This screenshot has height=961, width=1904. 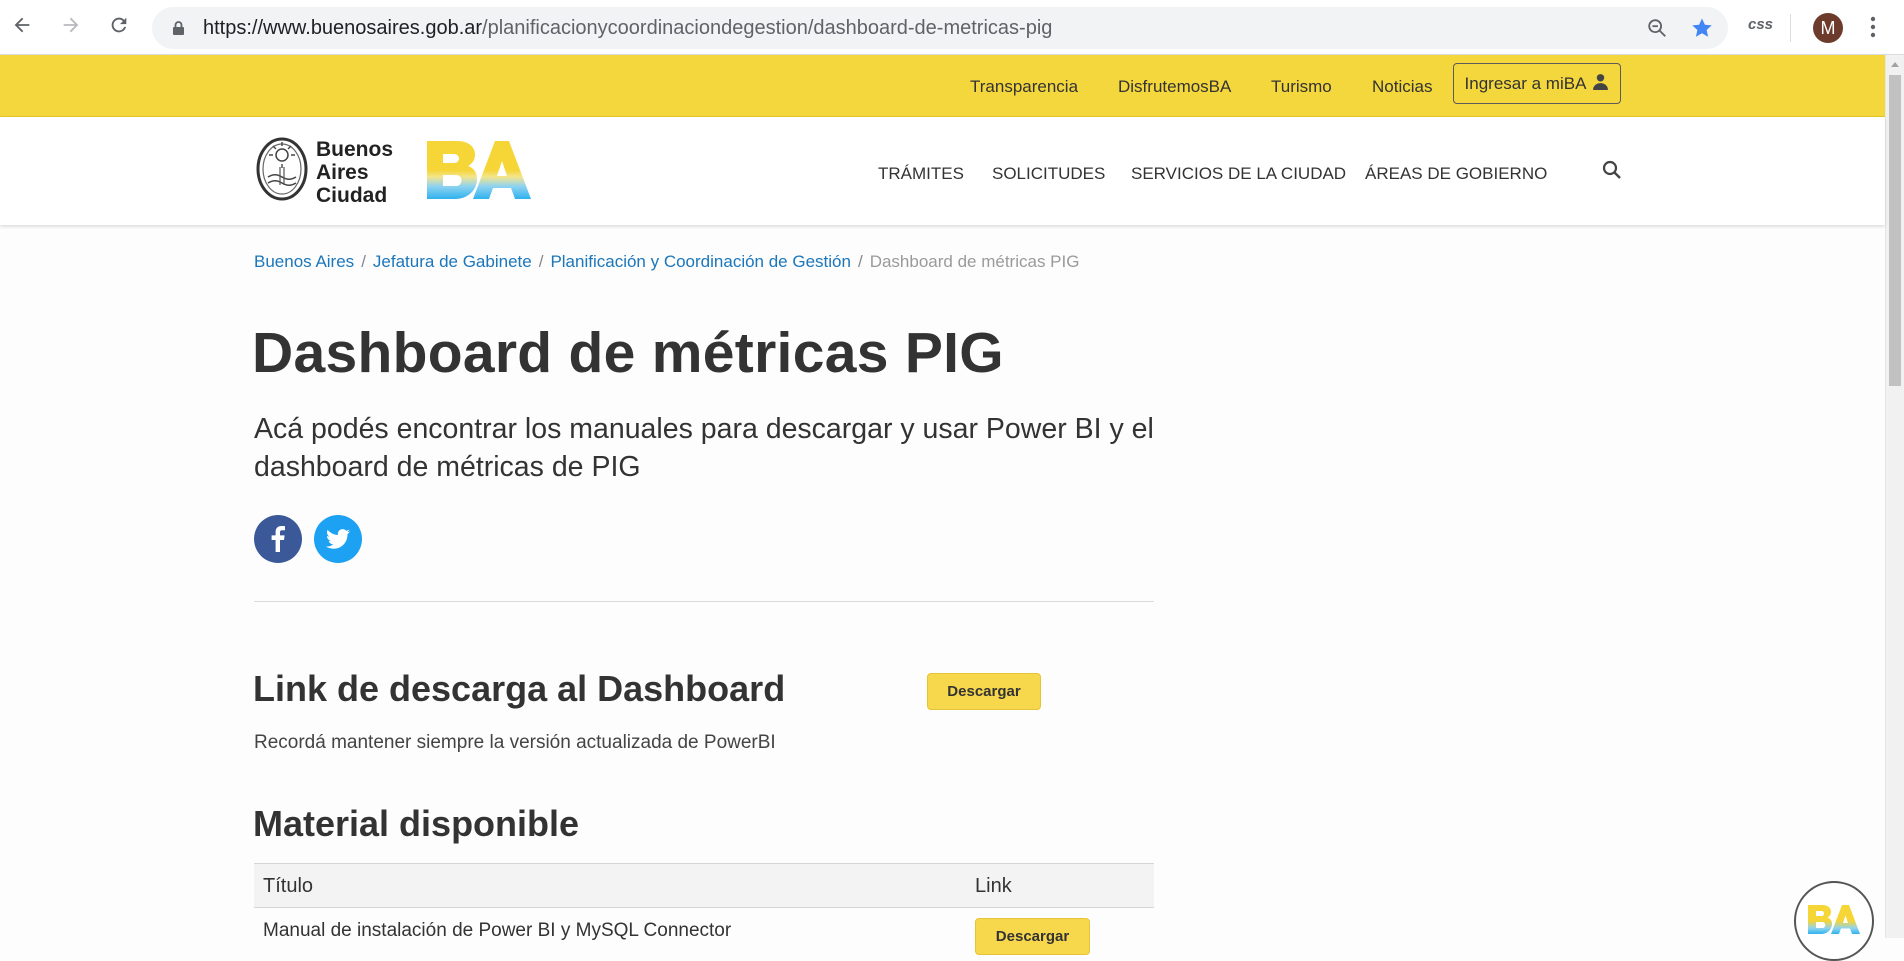 What do you see at coordinates (478, 172) in the screenshot?
I see `ba-brand-logo` at bounding box center [478, 172].